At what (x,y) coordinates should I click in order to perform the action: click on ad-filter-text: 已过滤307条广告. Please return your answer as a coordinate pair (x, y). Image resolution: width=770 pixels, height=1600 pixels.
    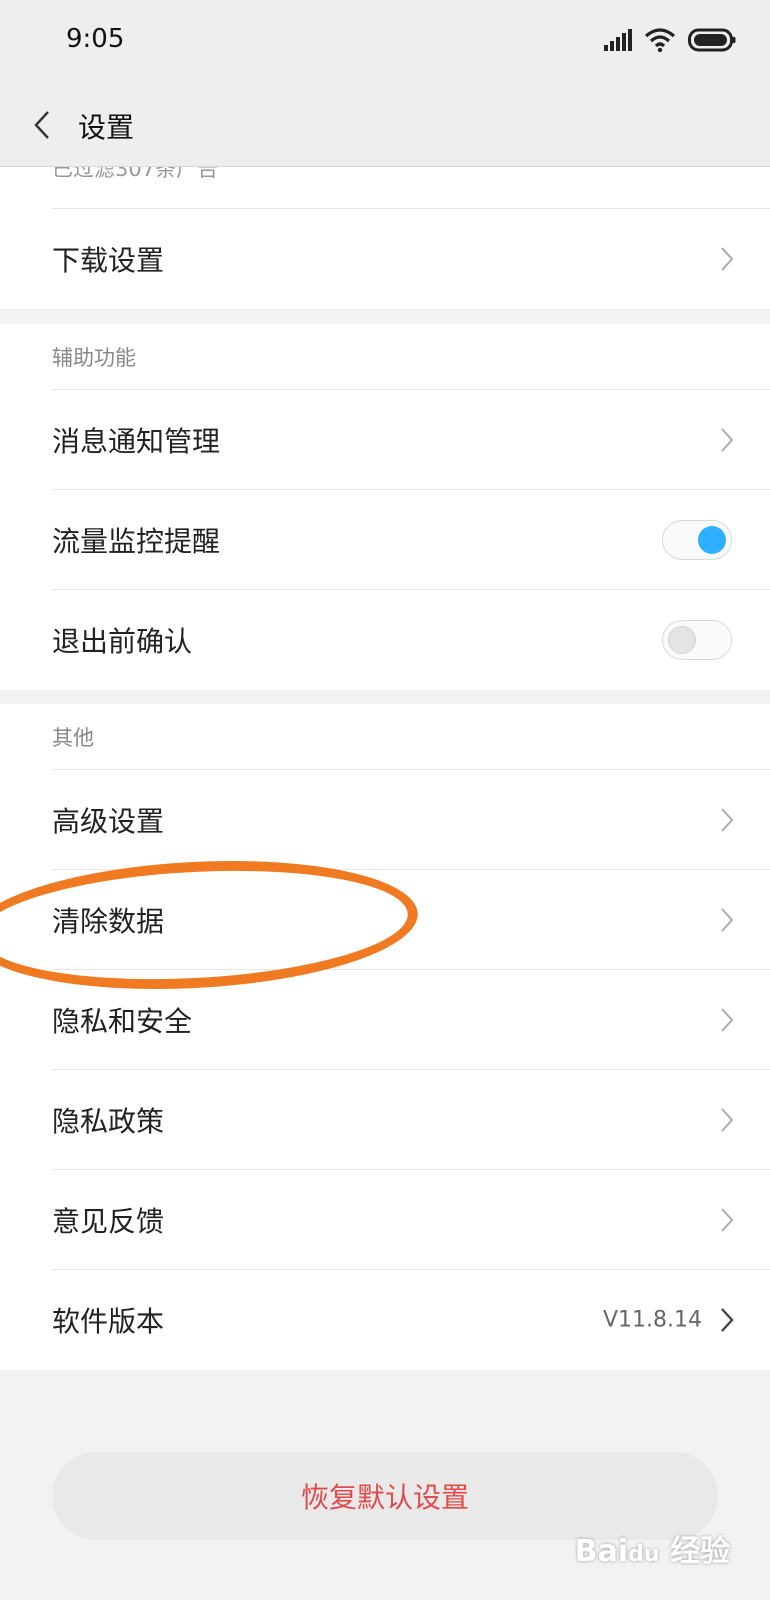
    Looking at the image, I should click on (135, 174).